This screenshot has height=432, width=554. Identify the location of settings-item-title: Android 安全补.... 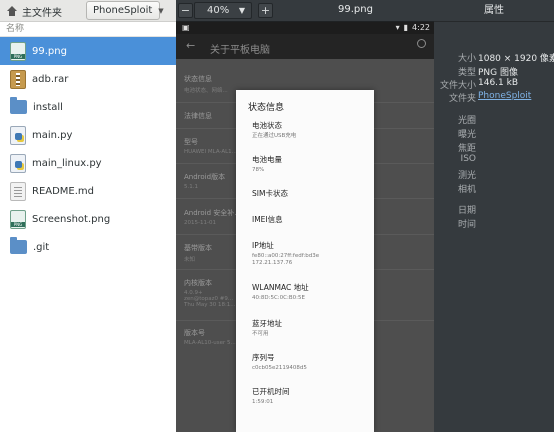
(212, 213).